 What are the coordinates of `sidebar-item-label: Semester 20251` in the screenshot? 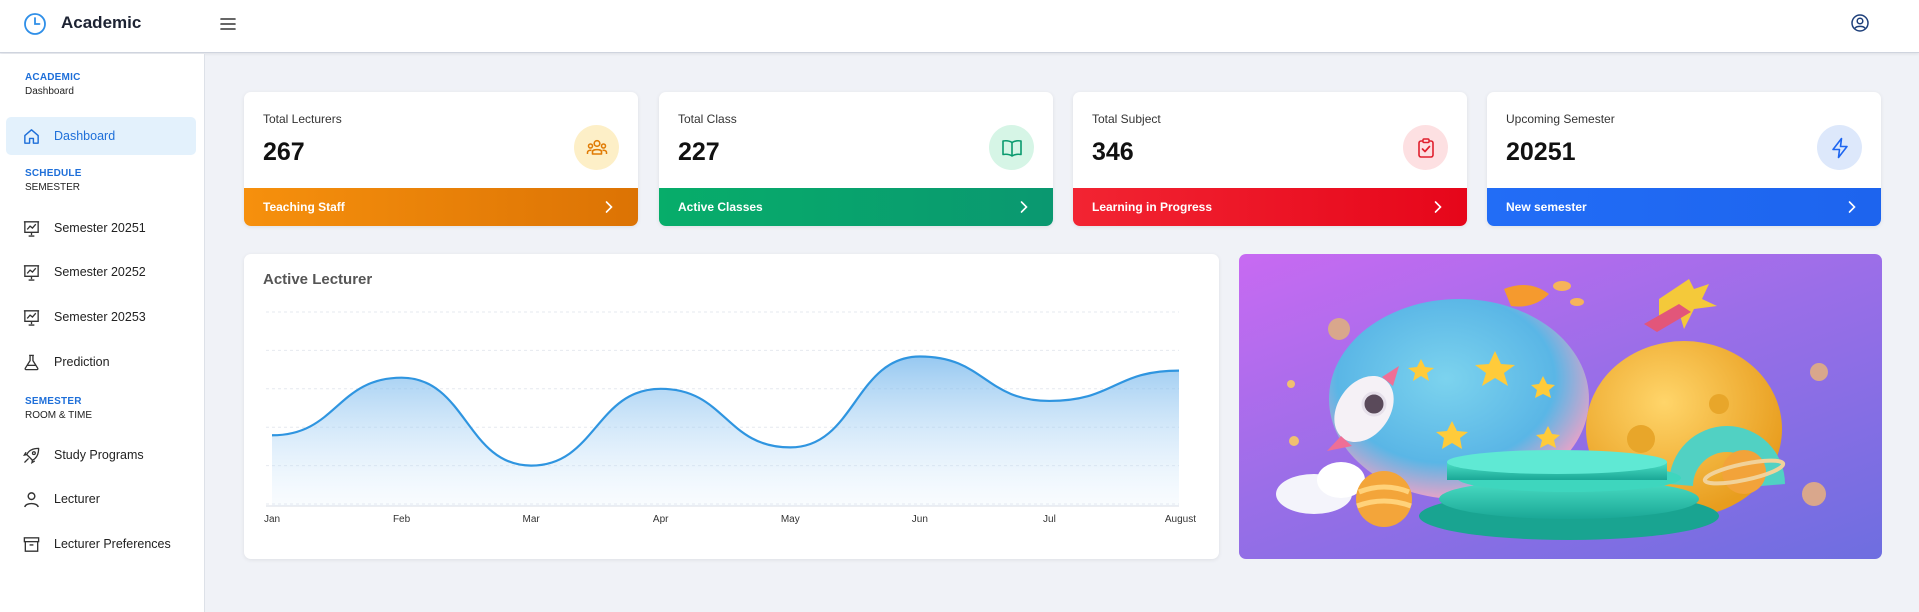 It's located at (100, 228).